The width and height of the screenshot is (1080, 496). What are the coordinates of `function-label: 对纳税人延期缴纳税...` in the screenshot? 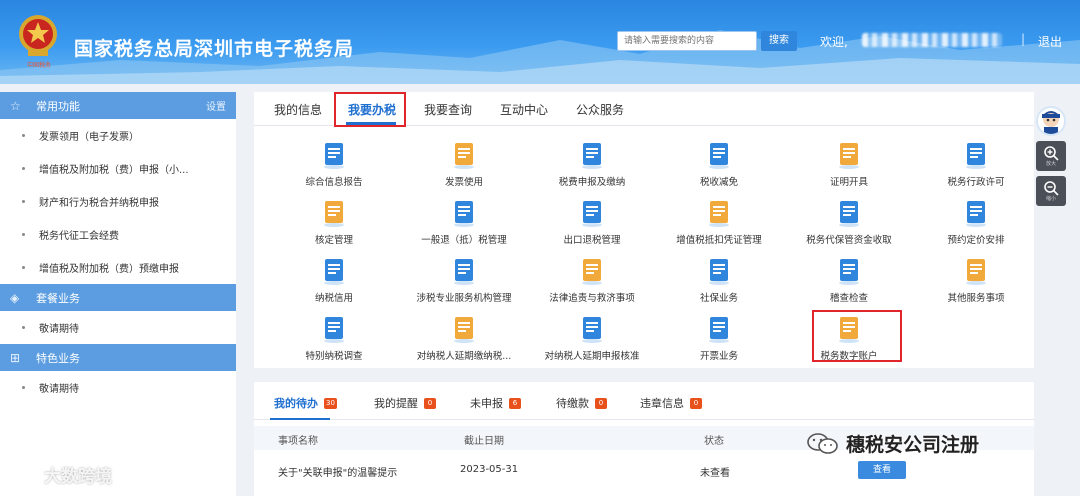 It's located at (464, 356).